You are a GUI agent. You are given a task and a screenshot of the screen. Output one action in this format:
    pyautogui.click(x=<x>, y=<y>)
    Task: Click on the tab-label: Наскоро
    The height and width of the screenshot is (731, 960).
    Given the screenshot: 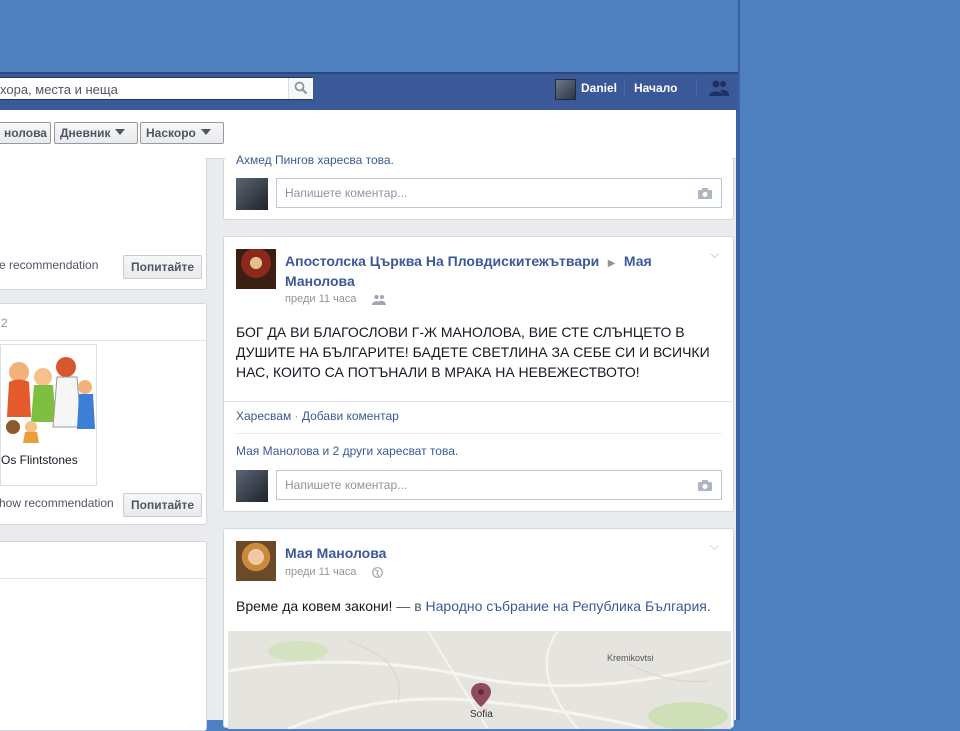 What is the action you would take?
    pyautogui.click(x=171, y=133)
    